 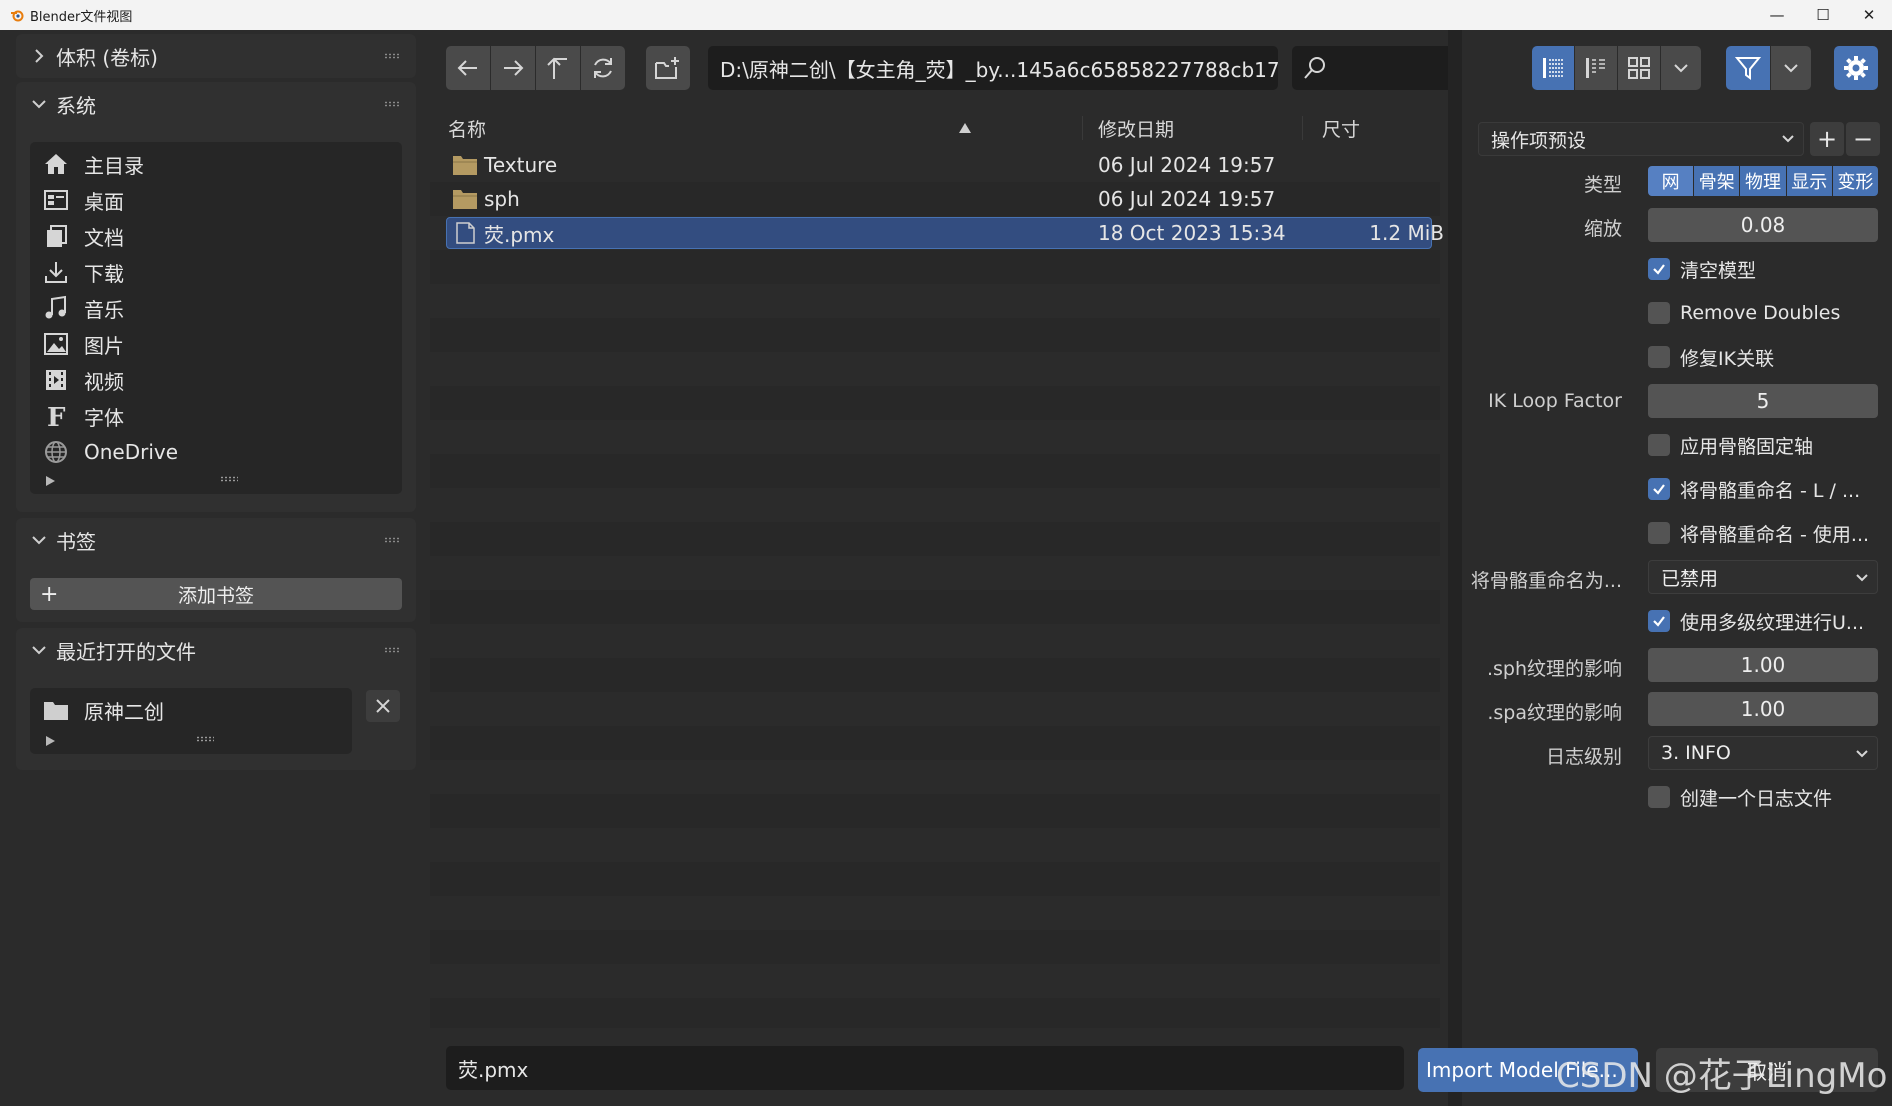 What do you see at coordinates (558, 68) in the screenshot?
I see `parent-dir-button` at bounding box center [558, 68].